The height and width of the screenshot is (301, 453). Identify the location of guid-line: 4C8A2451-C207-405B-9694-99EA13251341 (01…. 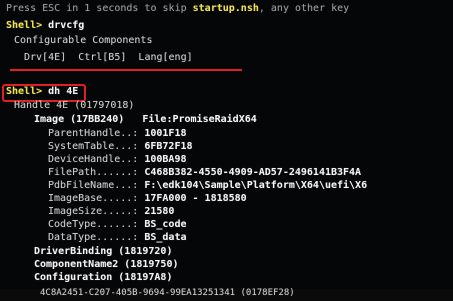
(167, 293).